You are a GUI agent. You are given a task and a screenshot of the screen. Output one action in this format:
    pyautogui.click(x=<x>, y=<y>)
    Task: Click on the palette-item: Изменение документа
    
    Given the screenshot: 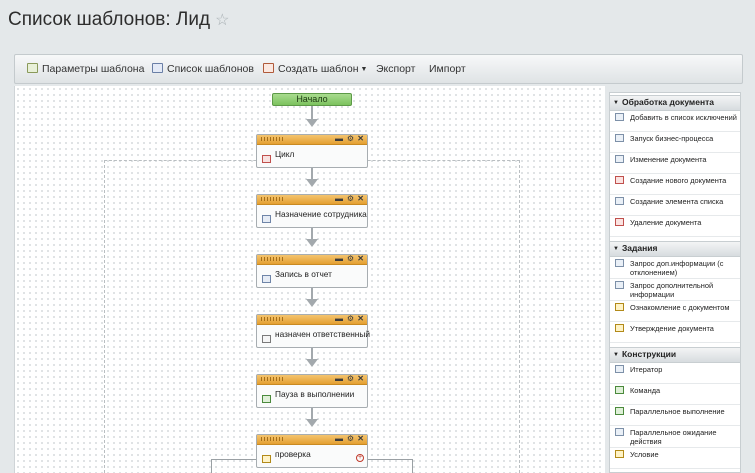 What is the action you would take?
    pyautogui.click(x=675, y=163)
    